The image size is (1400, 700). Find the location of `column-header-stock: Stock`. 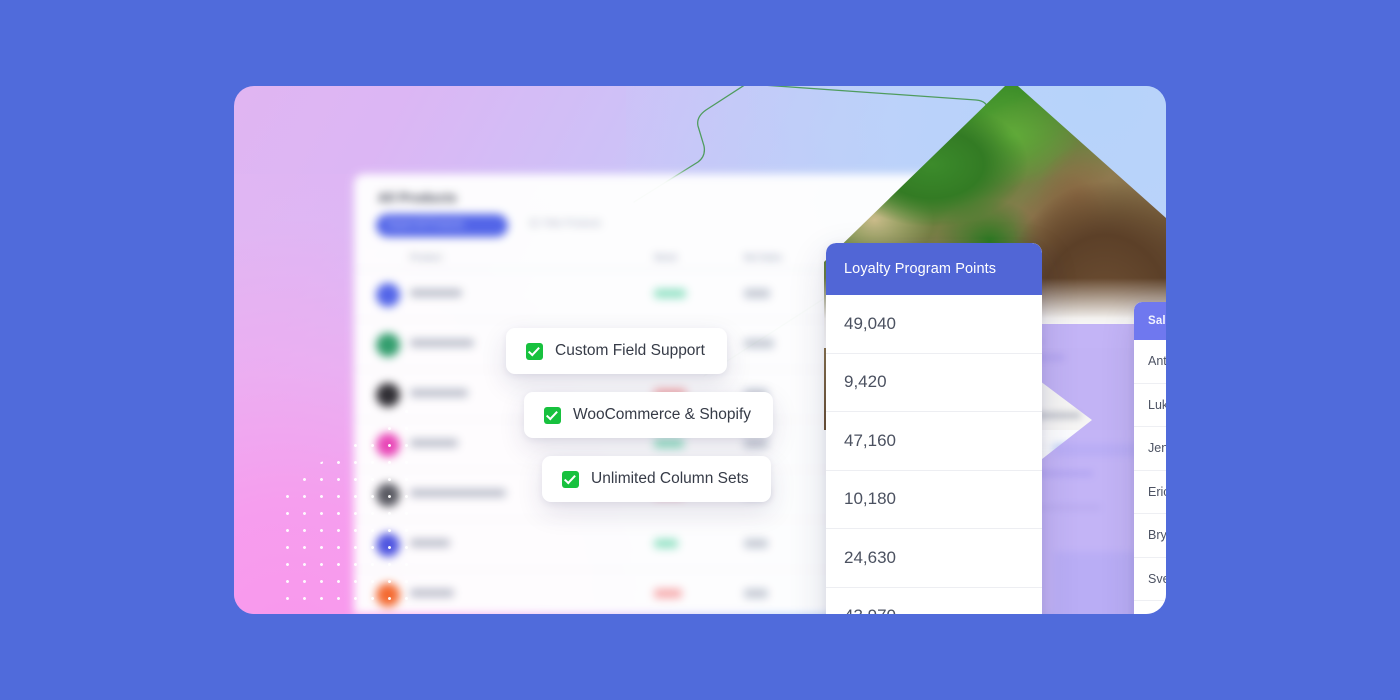

column-header-stock: Stock is located at coordinates (666, 257).